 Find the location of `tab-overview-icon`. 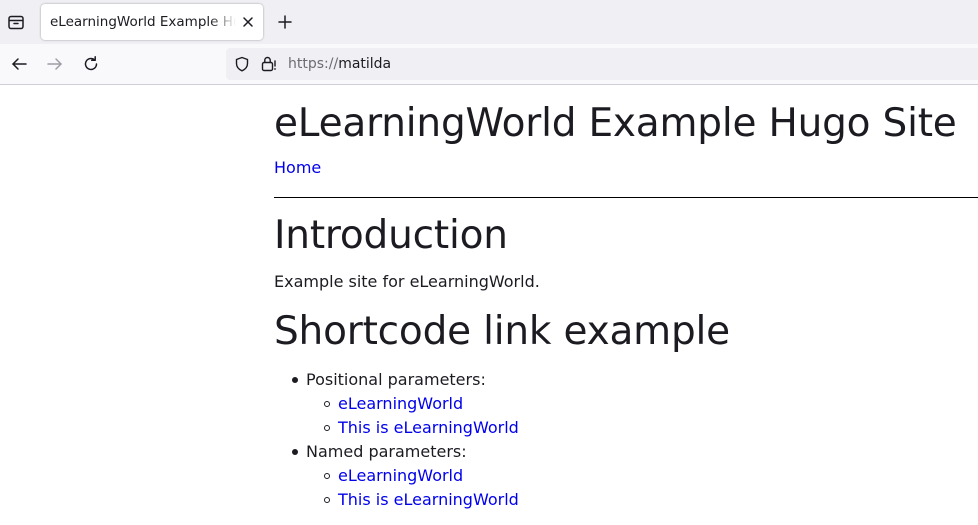

tab-overview-icon is located at coordinates (16, 22).